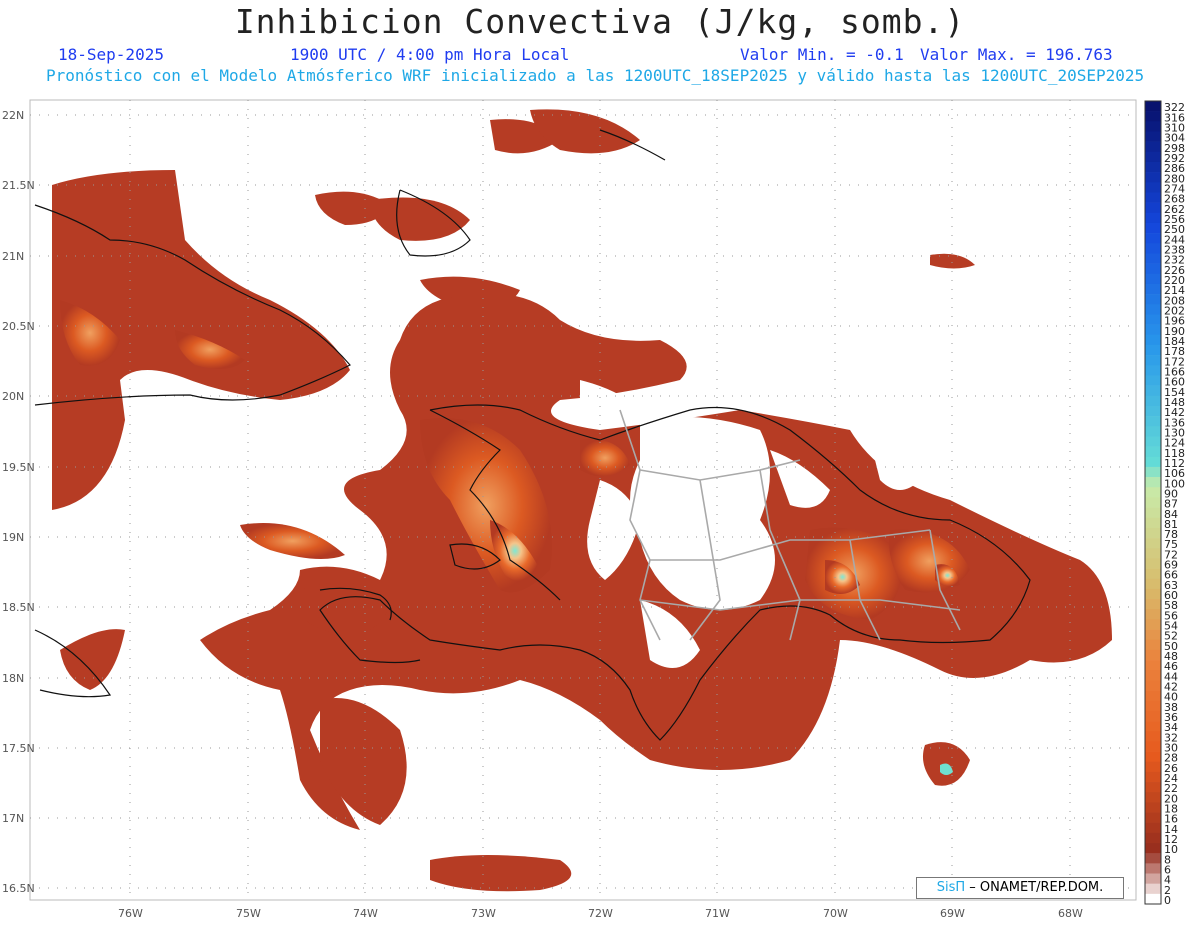 This screenshot has height=927, width=1200. I want to click on lat-label: 20N, so click(13, 396).